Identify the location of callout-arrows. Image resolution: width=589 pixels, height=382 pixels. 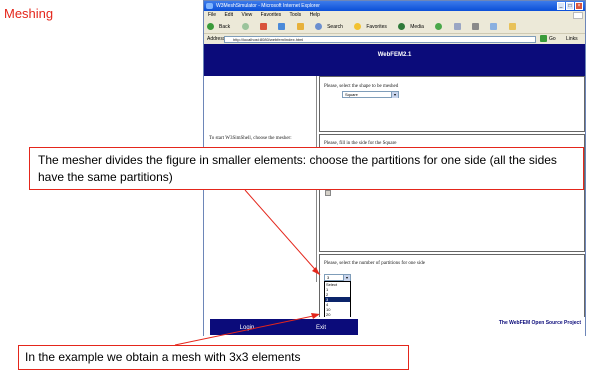
(247, 267).